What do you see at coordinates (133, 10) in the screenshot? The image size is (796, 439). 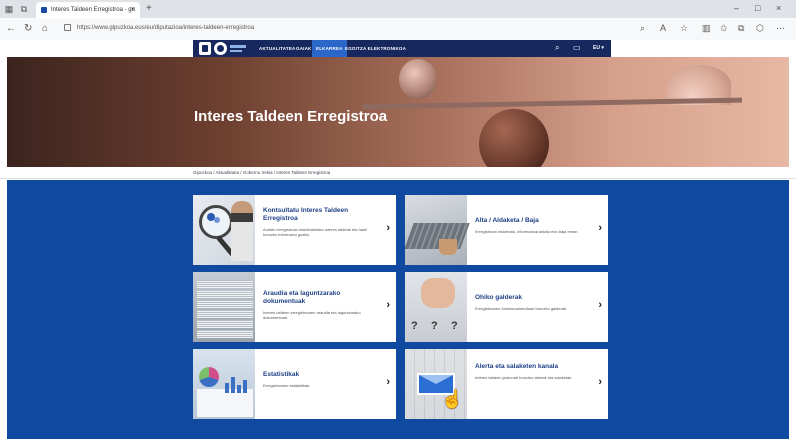 I see `tab-close-icon: ×` at bounding box center [133, 10].